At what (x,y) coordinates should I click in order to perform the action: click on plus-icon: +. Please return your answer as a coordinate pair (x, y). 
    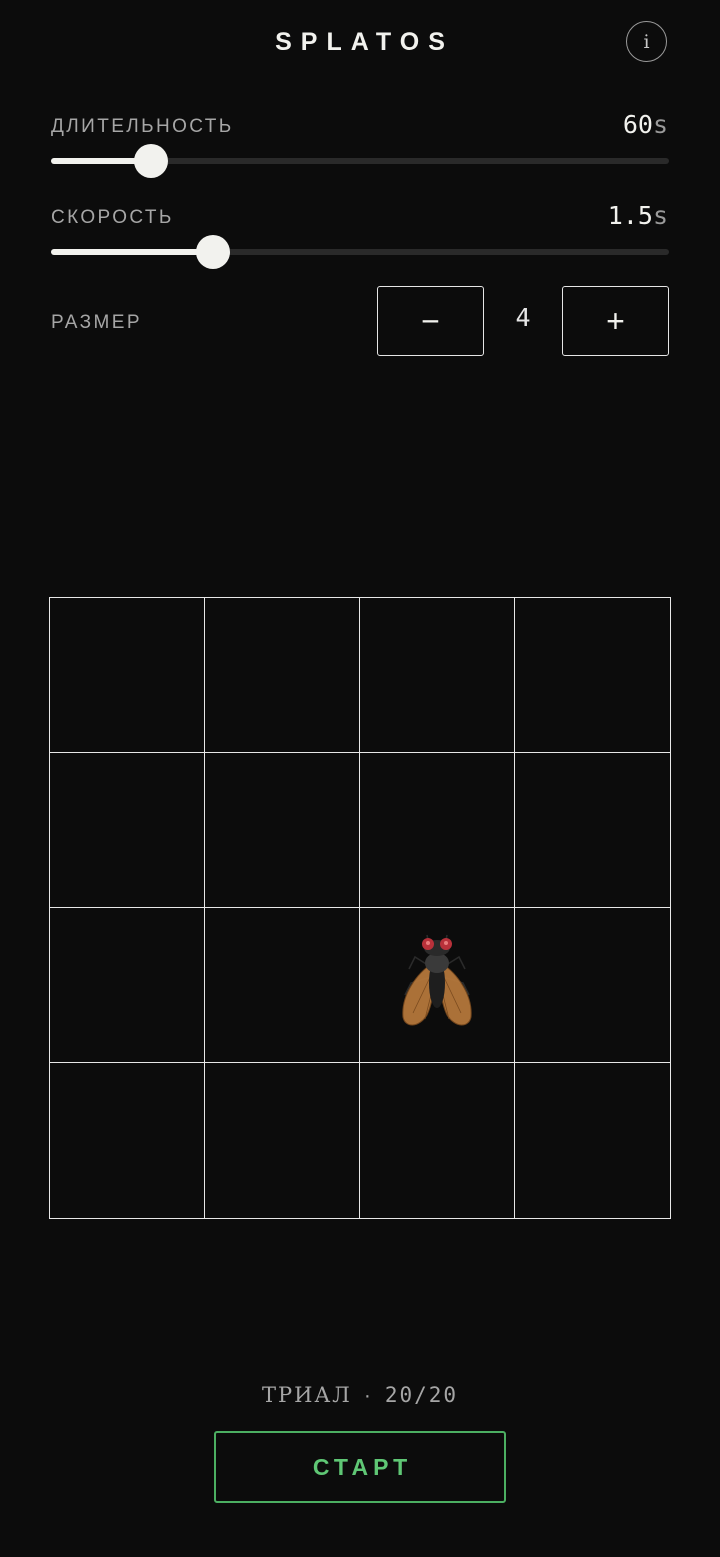
    Looking at the image, I should click on (615, 320).